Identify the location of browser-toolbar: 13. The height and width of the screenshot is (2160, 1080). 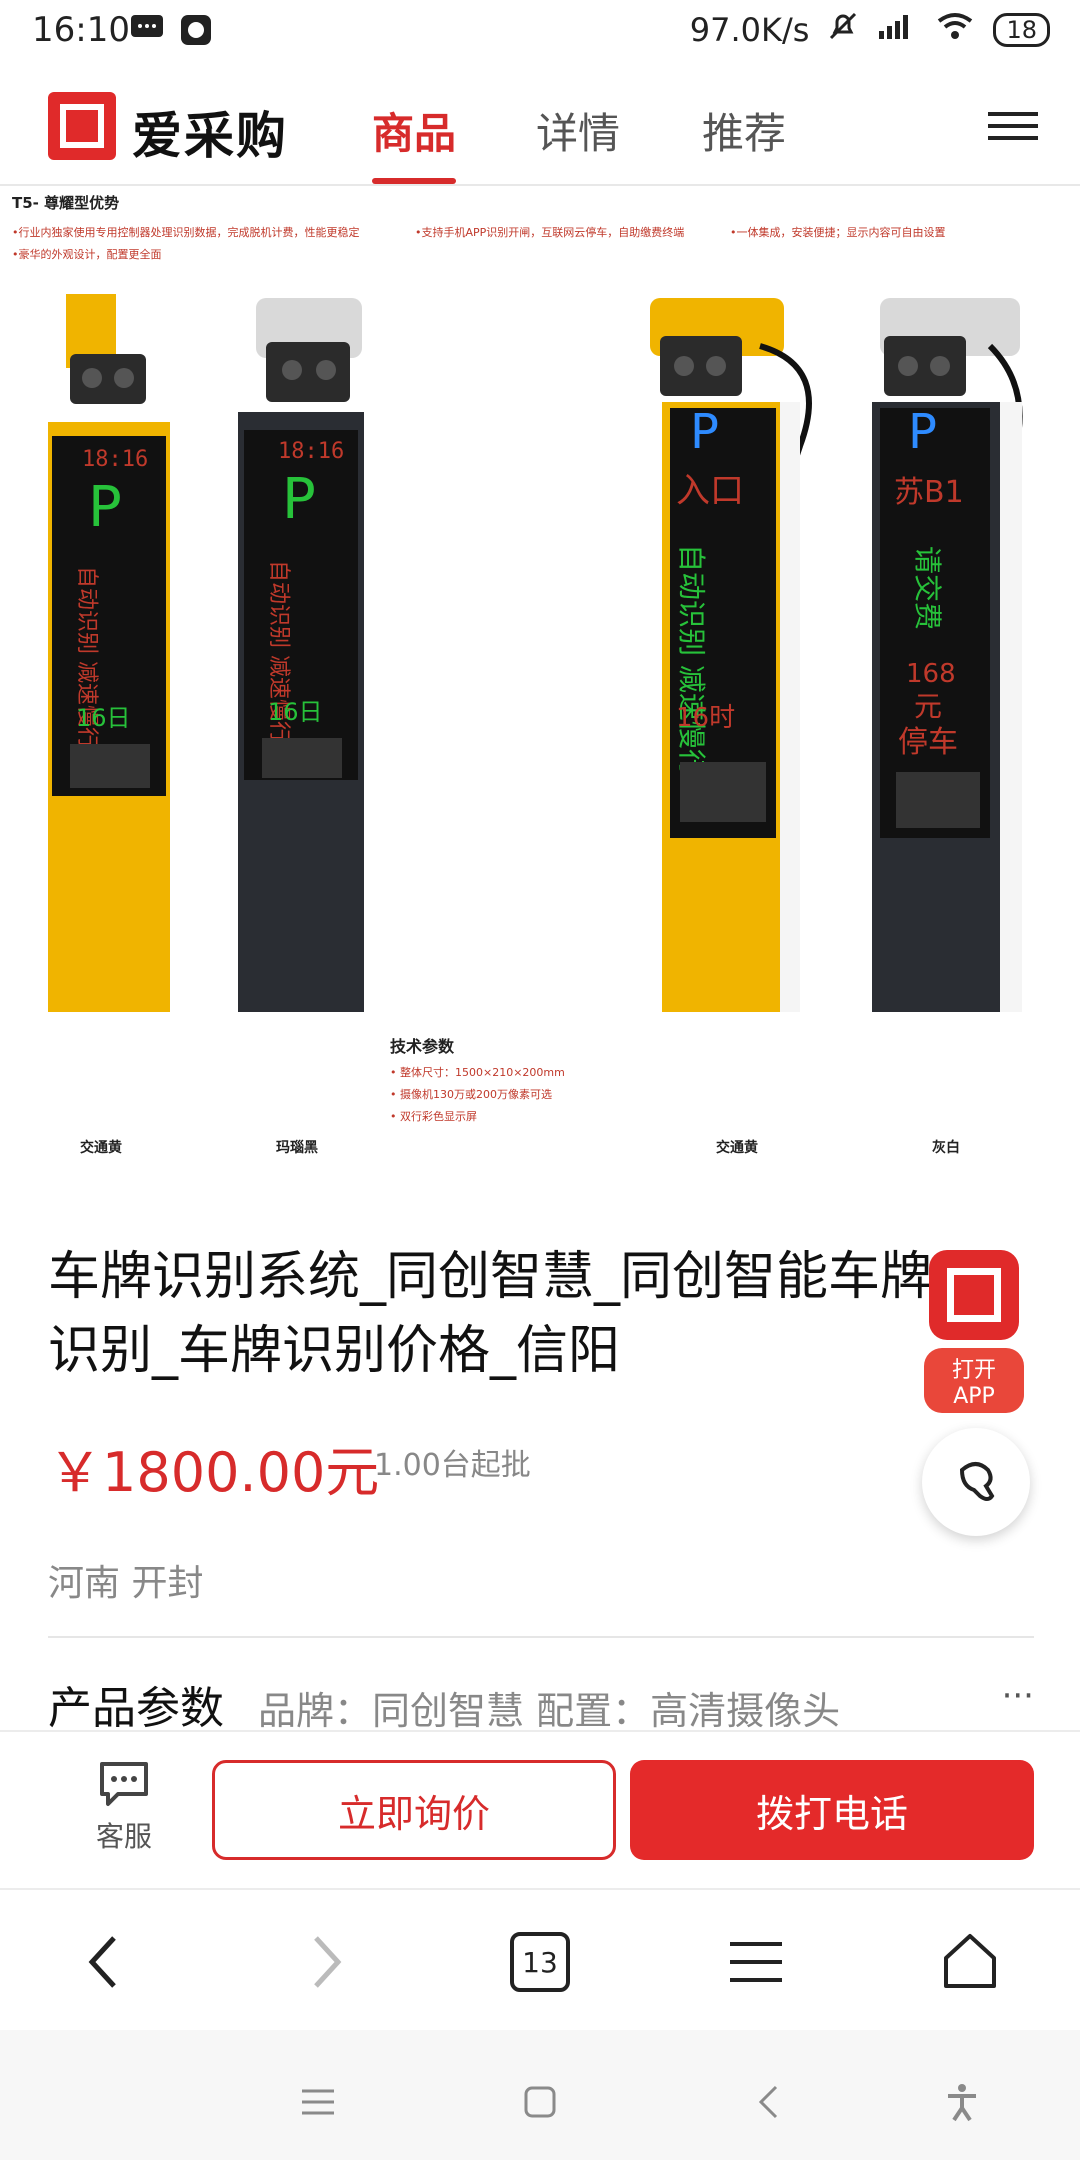
(540, 1960).